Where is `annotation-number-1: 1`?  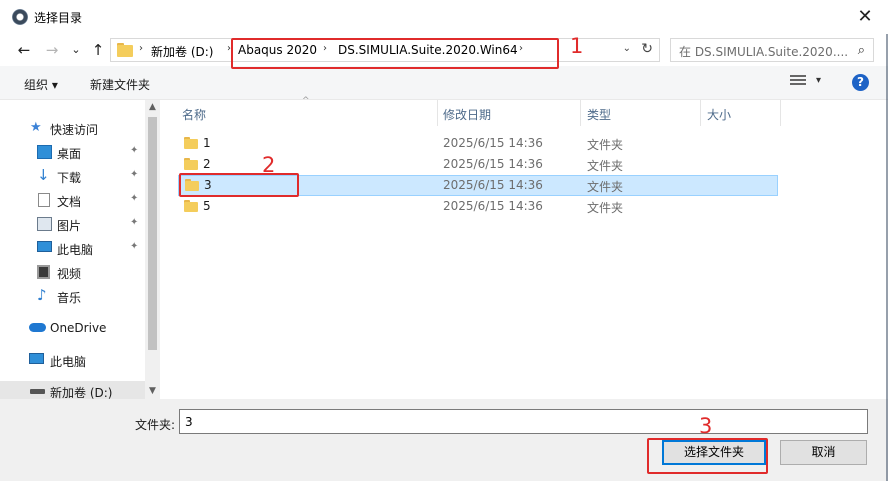
annotation-number-1: 1 is located at coordinates (577, 46).